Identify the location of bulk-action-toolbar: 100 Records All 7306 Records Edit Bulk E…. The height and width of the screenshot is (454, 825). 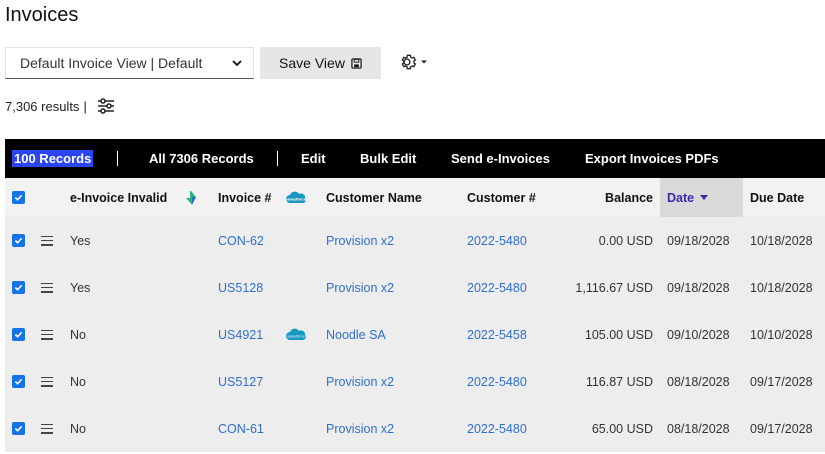
(415, 158).